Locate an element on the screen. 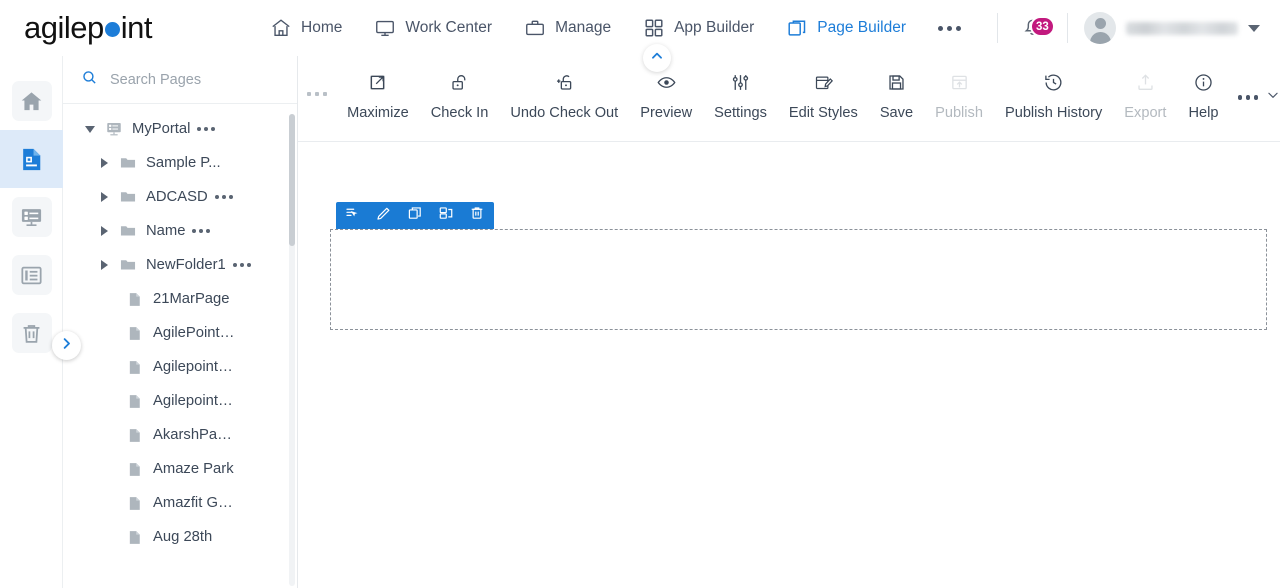  toolbar-label: Edit Styles is located at coordinates (823, 113).